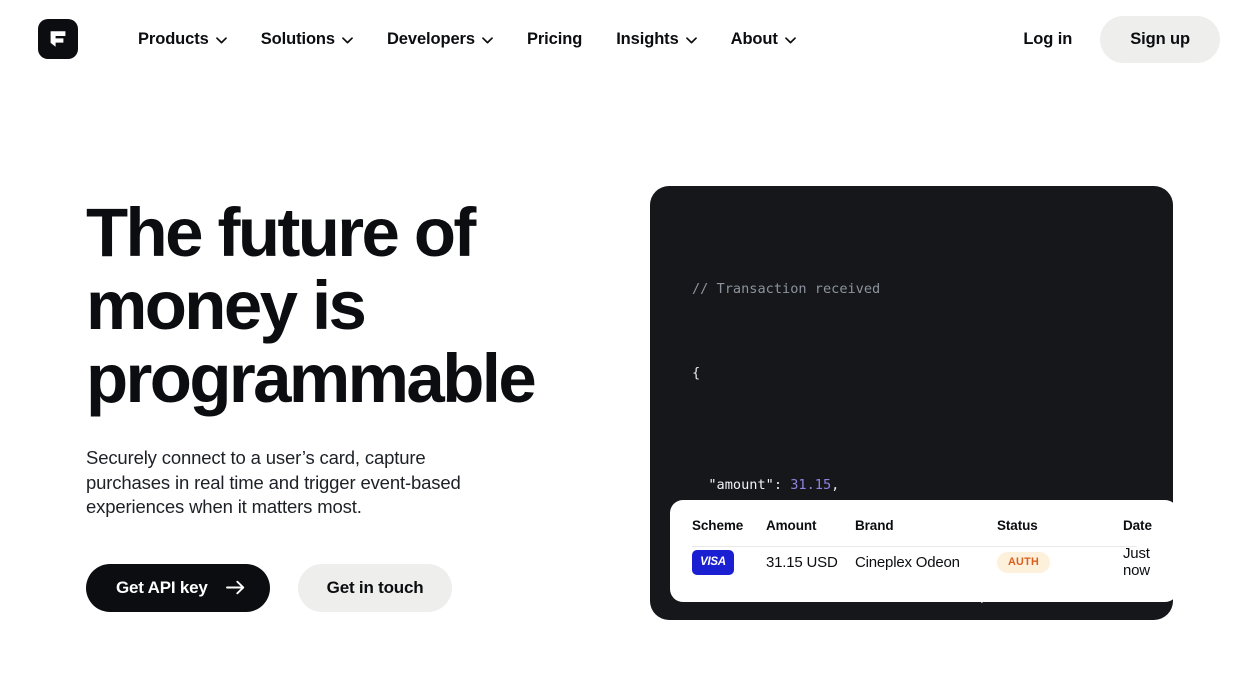  What do you see at coordinates (311, 305) in the screenshot?
I see `page-title: The future of money is programmable` at bounding box center [311, 305].